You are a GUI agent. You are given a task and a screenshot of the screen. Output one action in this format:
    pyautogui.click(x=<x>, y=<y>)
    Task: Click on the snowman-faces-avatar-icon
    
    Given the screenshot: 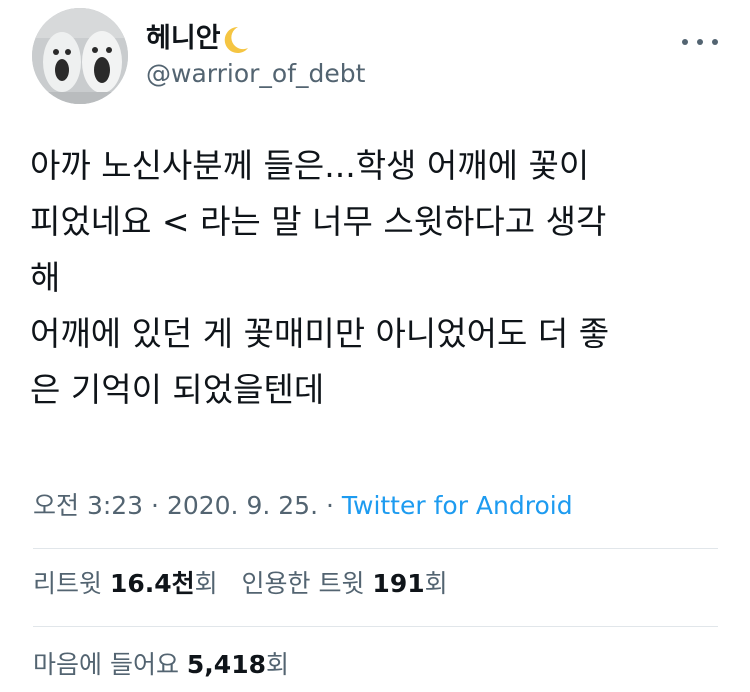 What is the action you would take?
    pyautogui.click(x=80, y=56)
    